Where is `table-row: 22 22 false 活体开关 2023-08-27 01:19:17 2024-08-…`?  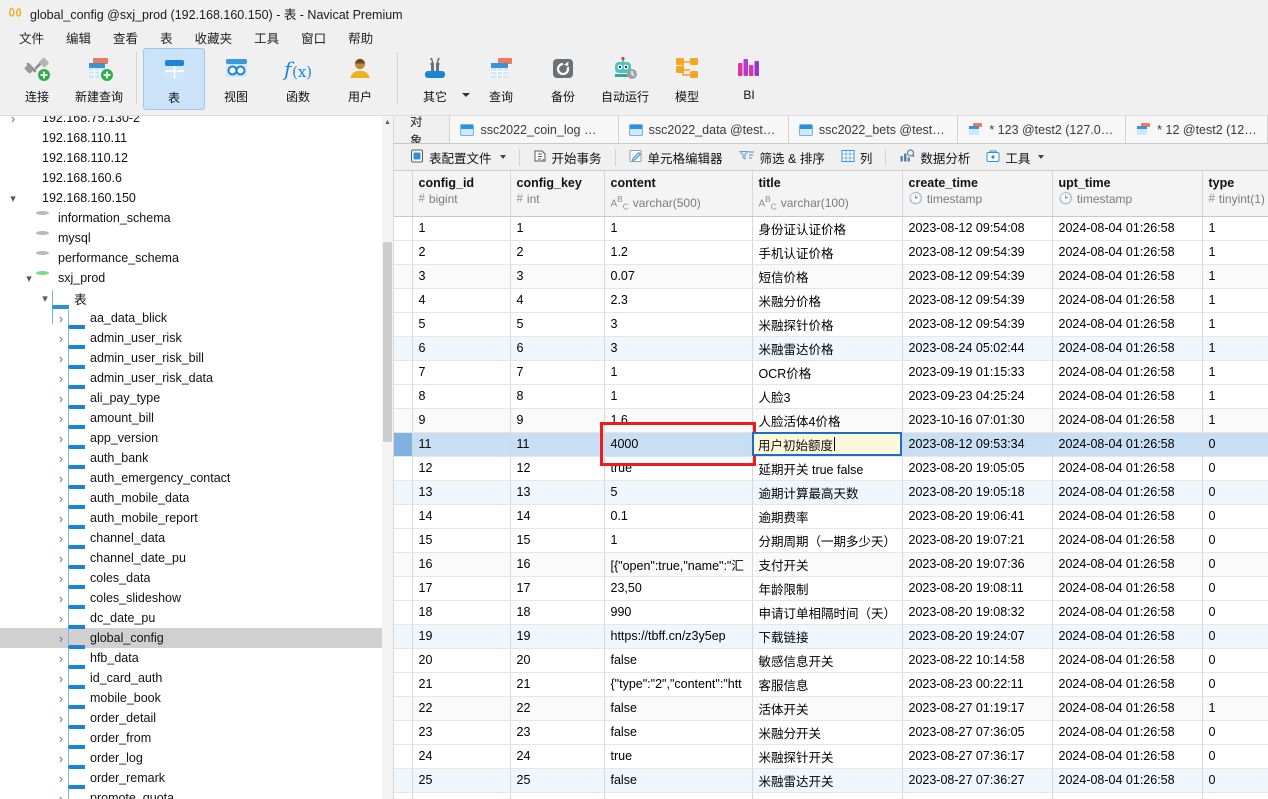
table-row: 22 22 false 活体开关 2023-08-27 01:19:17 2024-08-… is located at coordinates (831, 708).